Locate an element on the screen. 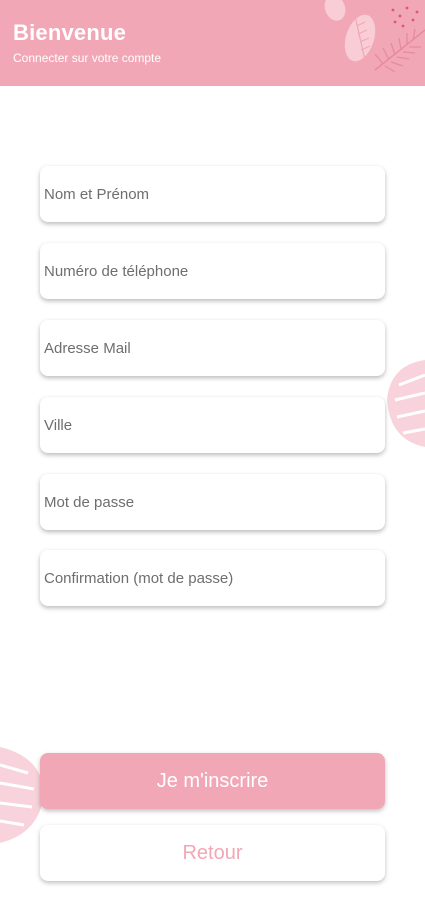 The width and height of the screenshot is (425, 900). fullname-field is located at coordinates (212, 194).